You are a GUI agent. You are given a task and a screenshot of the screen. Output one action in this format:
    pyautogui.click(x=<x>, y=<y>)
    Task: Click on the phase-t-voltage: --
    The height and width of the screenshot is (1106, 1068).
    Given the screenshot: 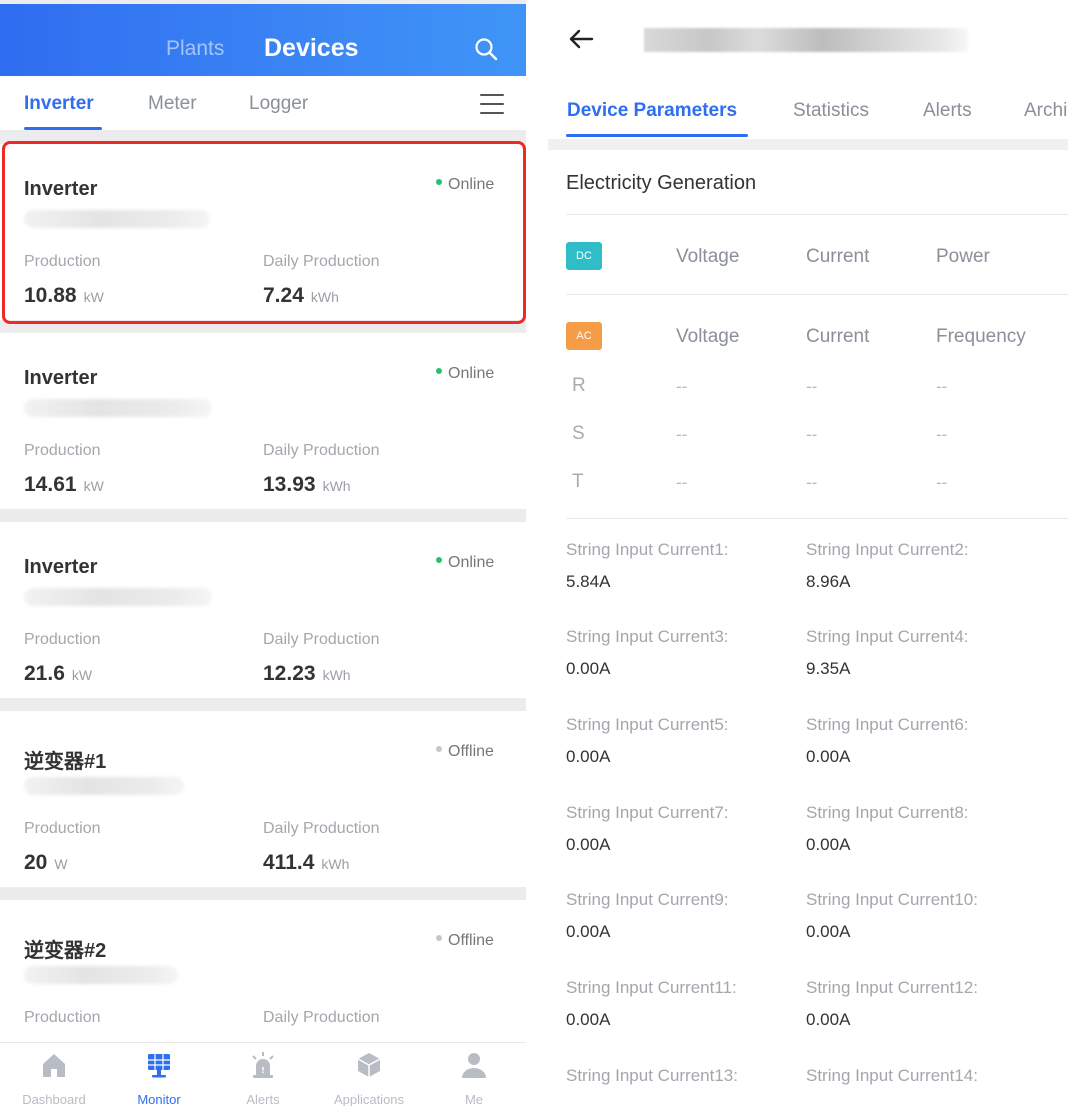 What is the action you would take?
    pyautogui.click(x=682, y=482)
    